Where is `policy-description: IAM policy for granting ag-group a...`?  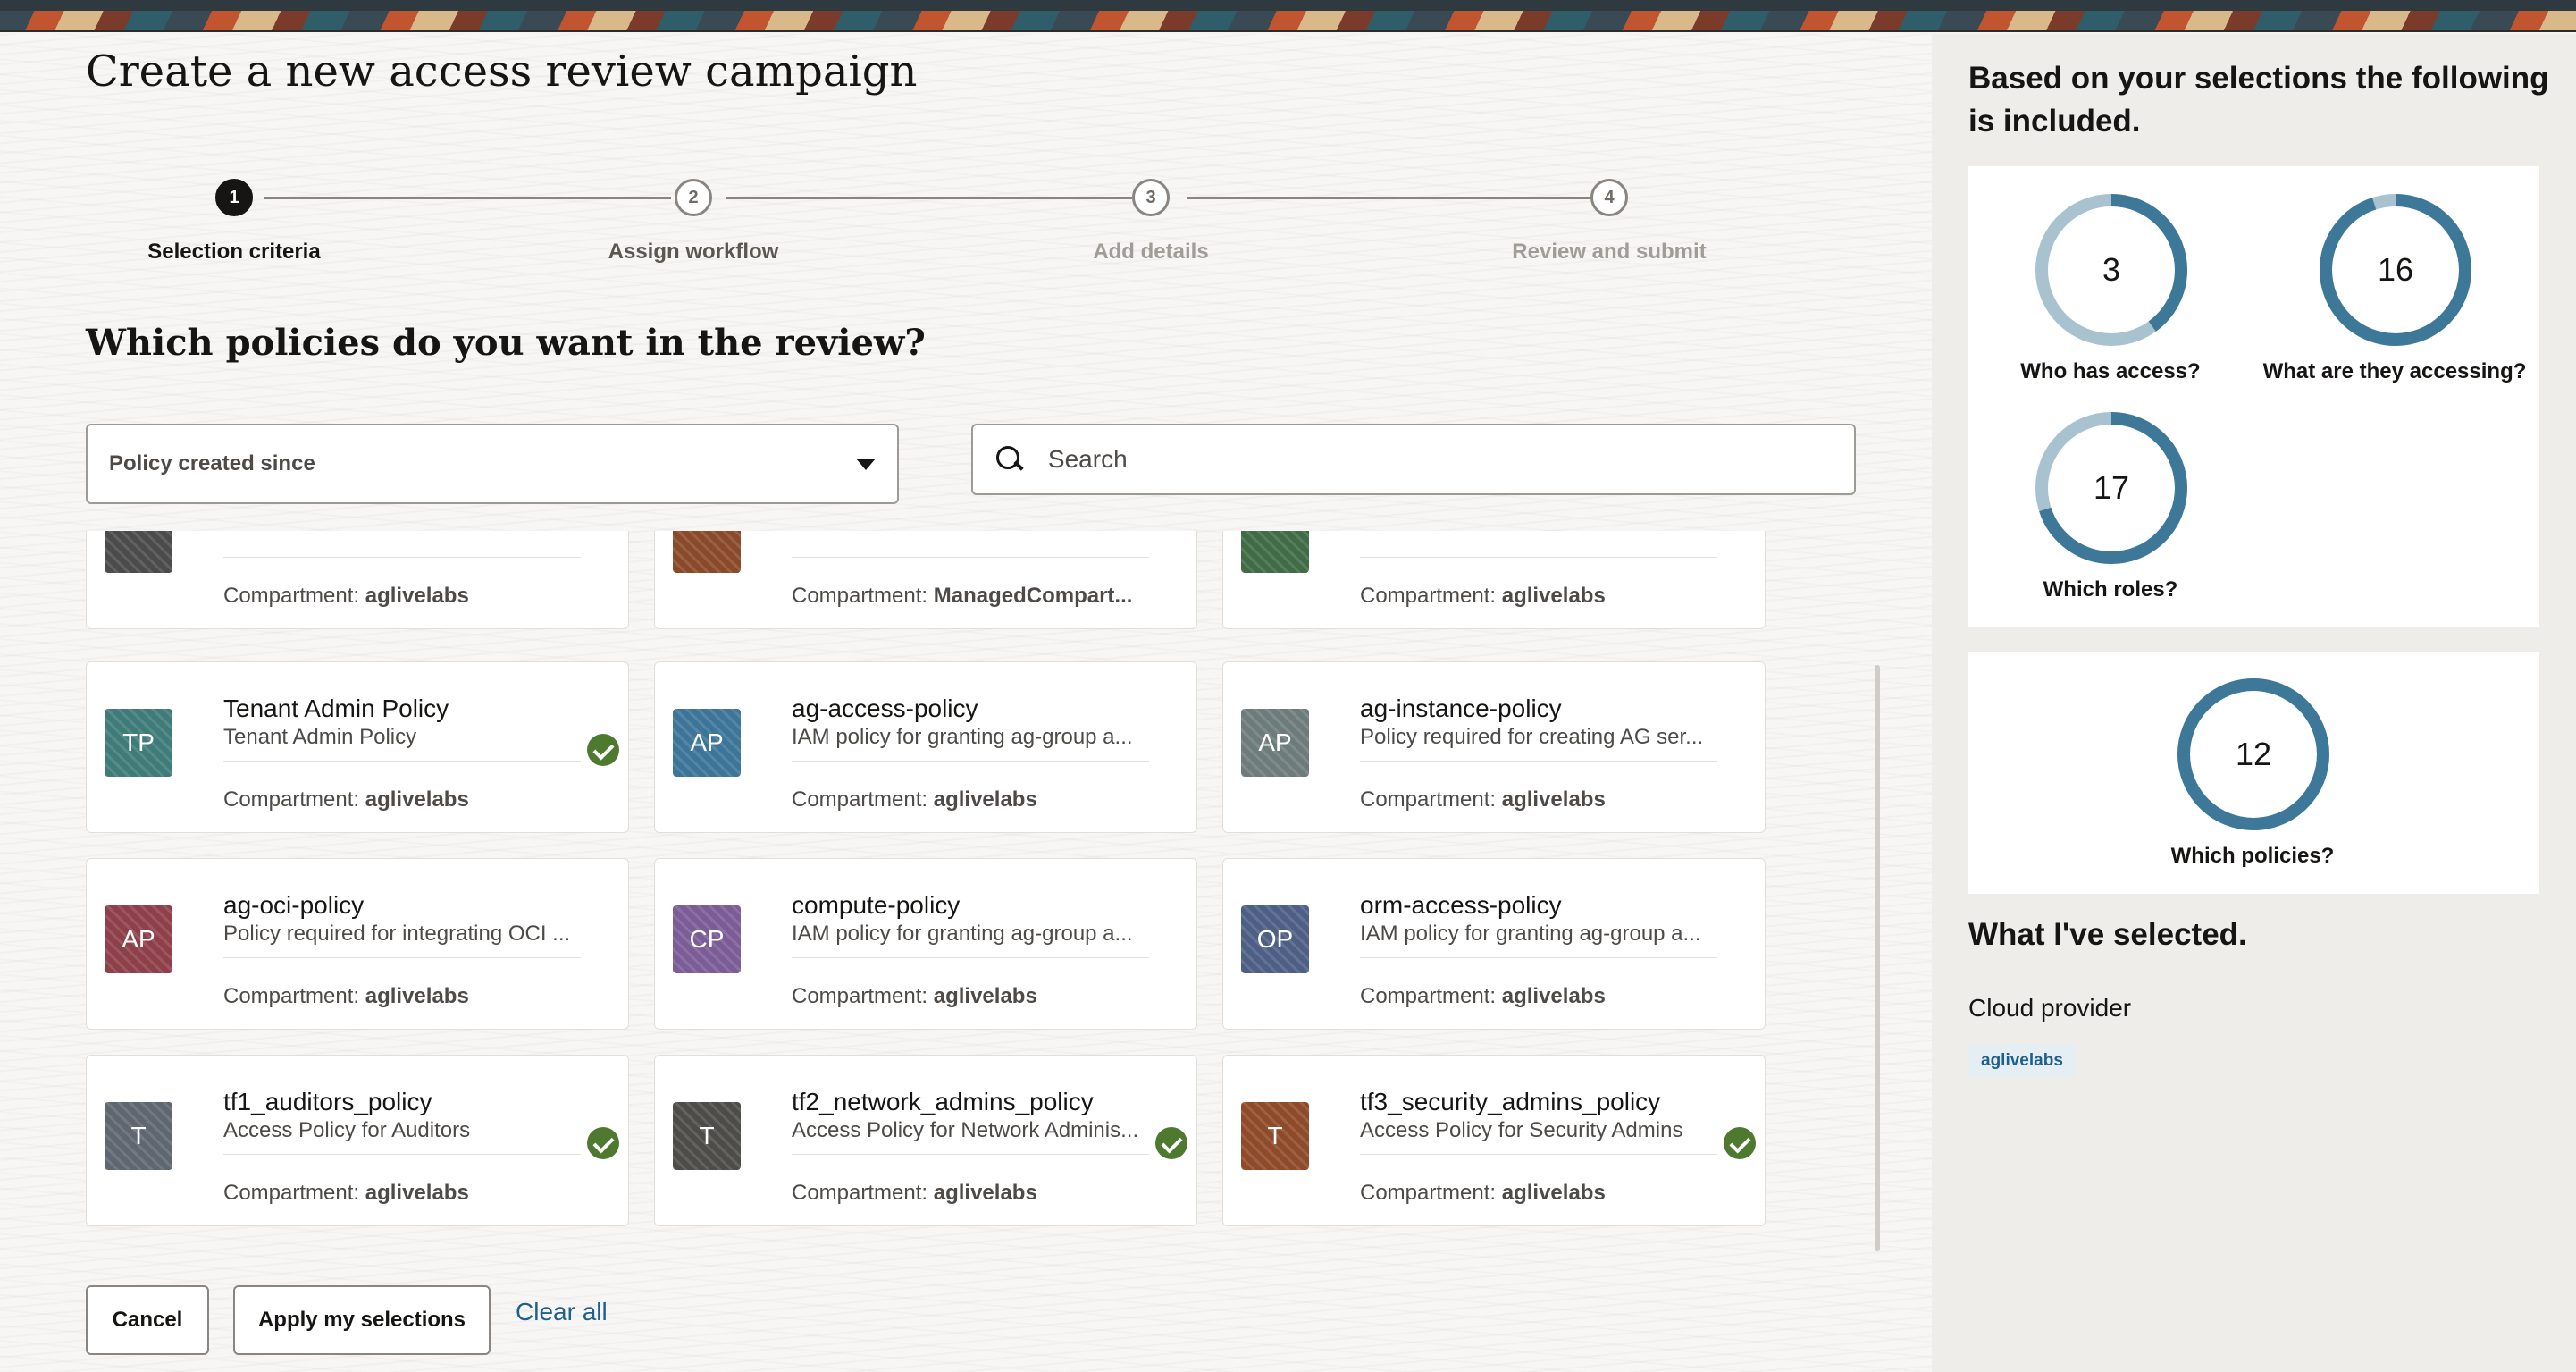
policy-description: IAM policy for granting ag-group a... is located at coordinates (962, 737).